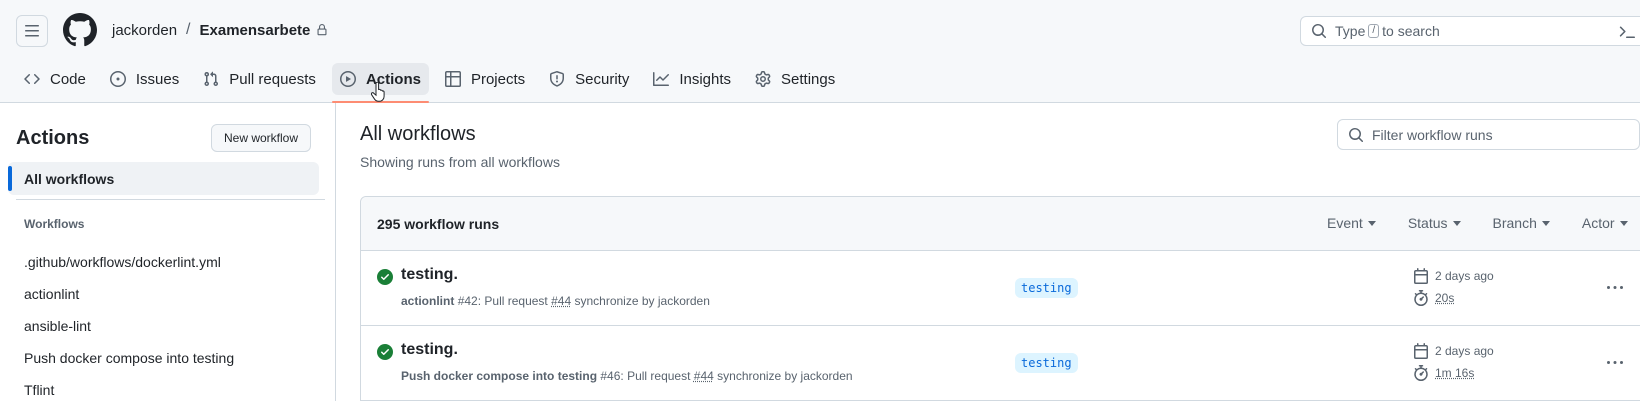  Describe the element at coordinates (80, 30) in the screenshot. I see `github-logo-icon` at that location.